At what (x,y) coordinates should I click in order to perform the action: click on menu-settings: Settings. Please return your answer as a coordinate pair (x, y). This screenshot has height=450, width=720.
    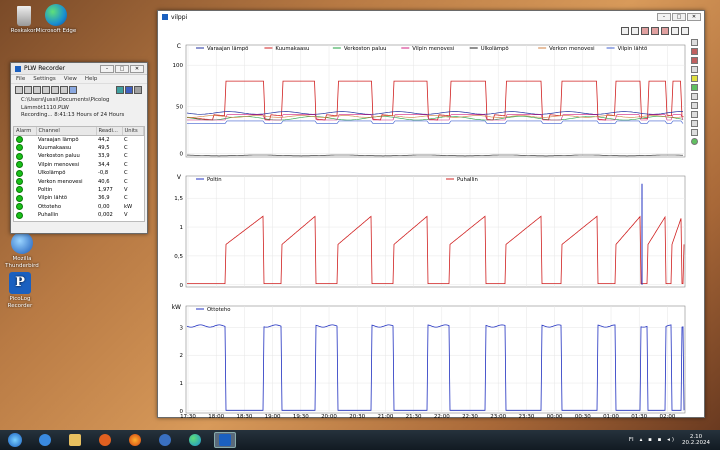
    Looking at the image, I should click on (44, 79).